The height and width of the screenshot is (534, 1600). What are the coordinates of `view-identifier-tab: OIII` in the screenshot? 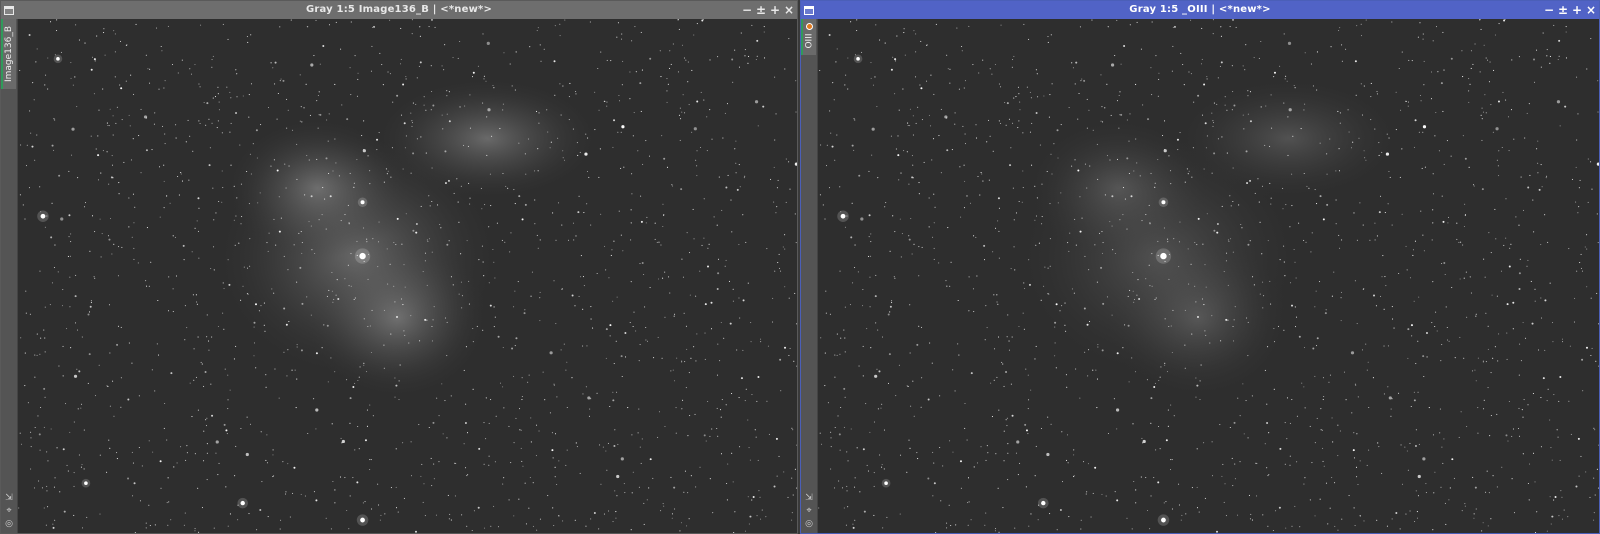 It's located at (808, 37).